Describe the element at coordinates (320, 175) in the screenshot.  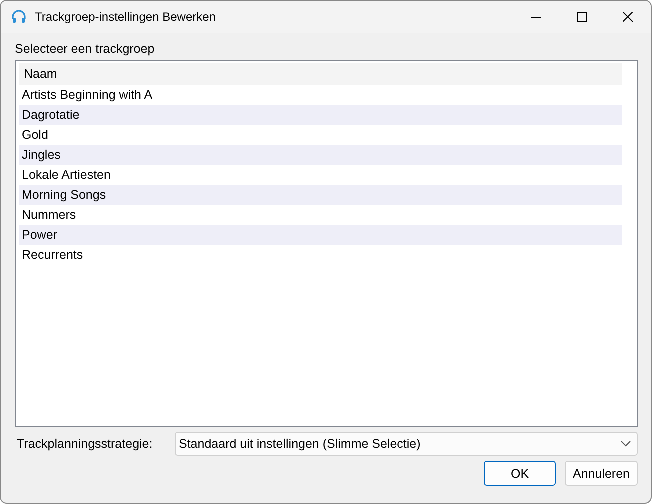
I see `list-item: Lokale Artiesten` at that location.